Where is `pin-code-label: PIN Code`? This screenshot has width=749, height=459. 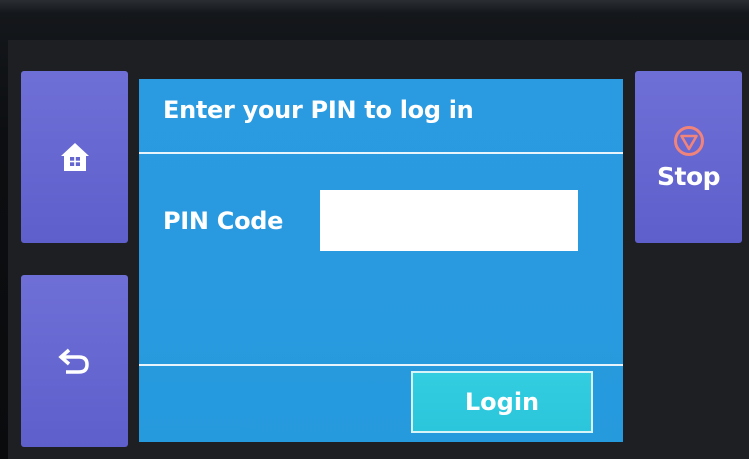 pin-code-label: PIN Code is located at coordinates (223, 221).